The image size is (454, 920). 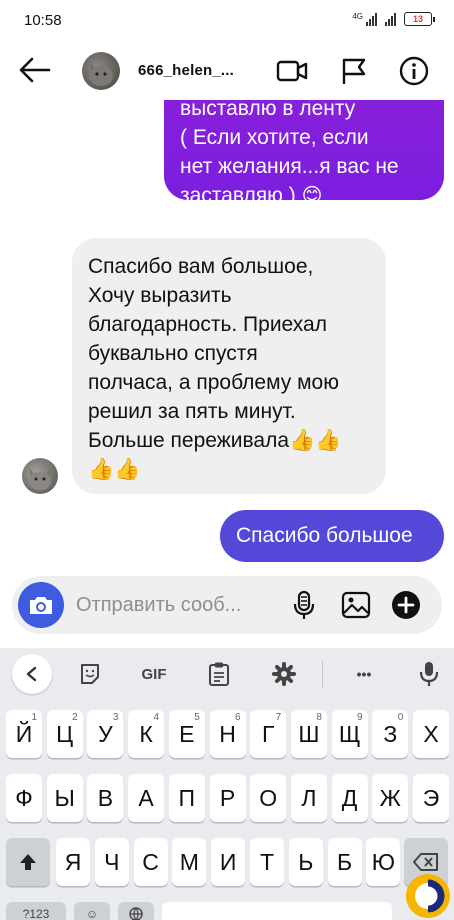 What do you see at coordinates (393, 19) in the screenshot?
I see `status-icons: 4G 13` at bounding box center [393, 19].